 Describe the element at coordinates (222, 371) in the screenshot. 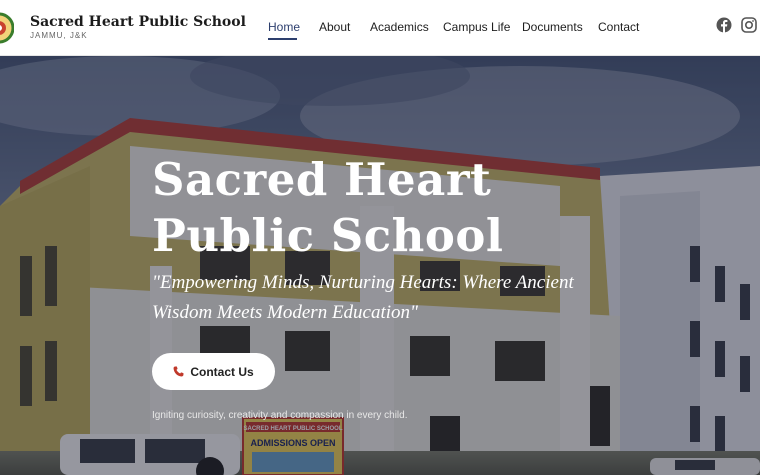

I see `contact-us-label: Contact Us` at that location.